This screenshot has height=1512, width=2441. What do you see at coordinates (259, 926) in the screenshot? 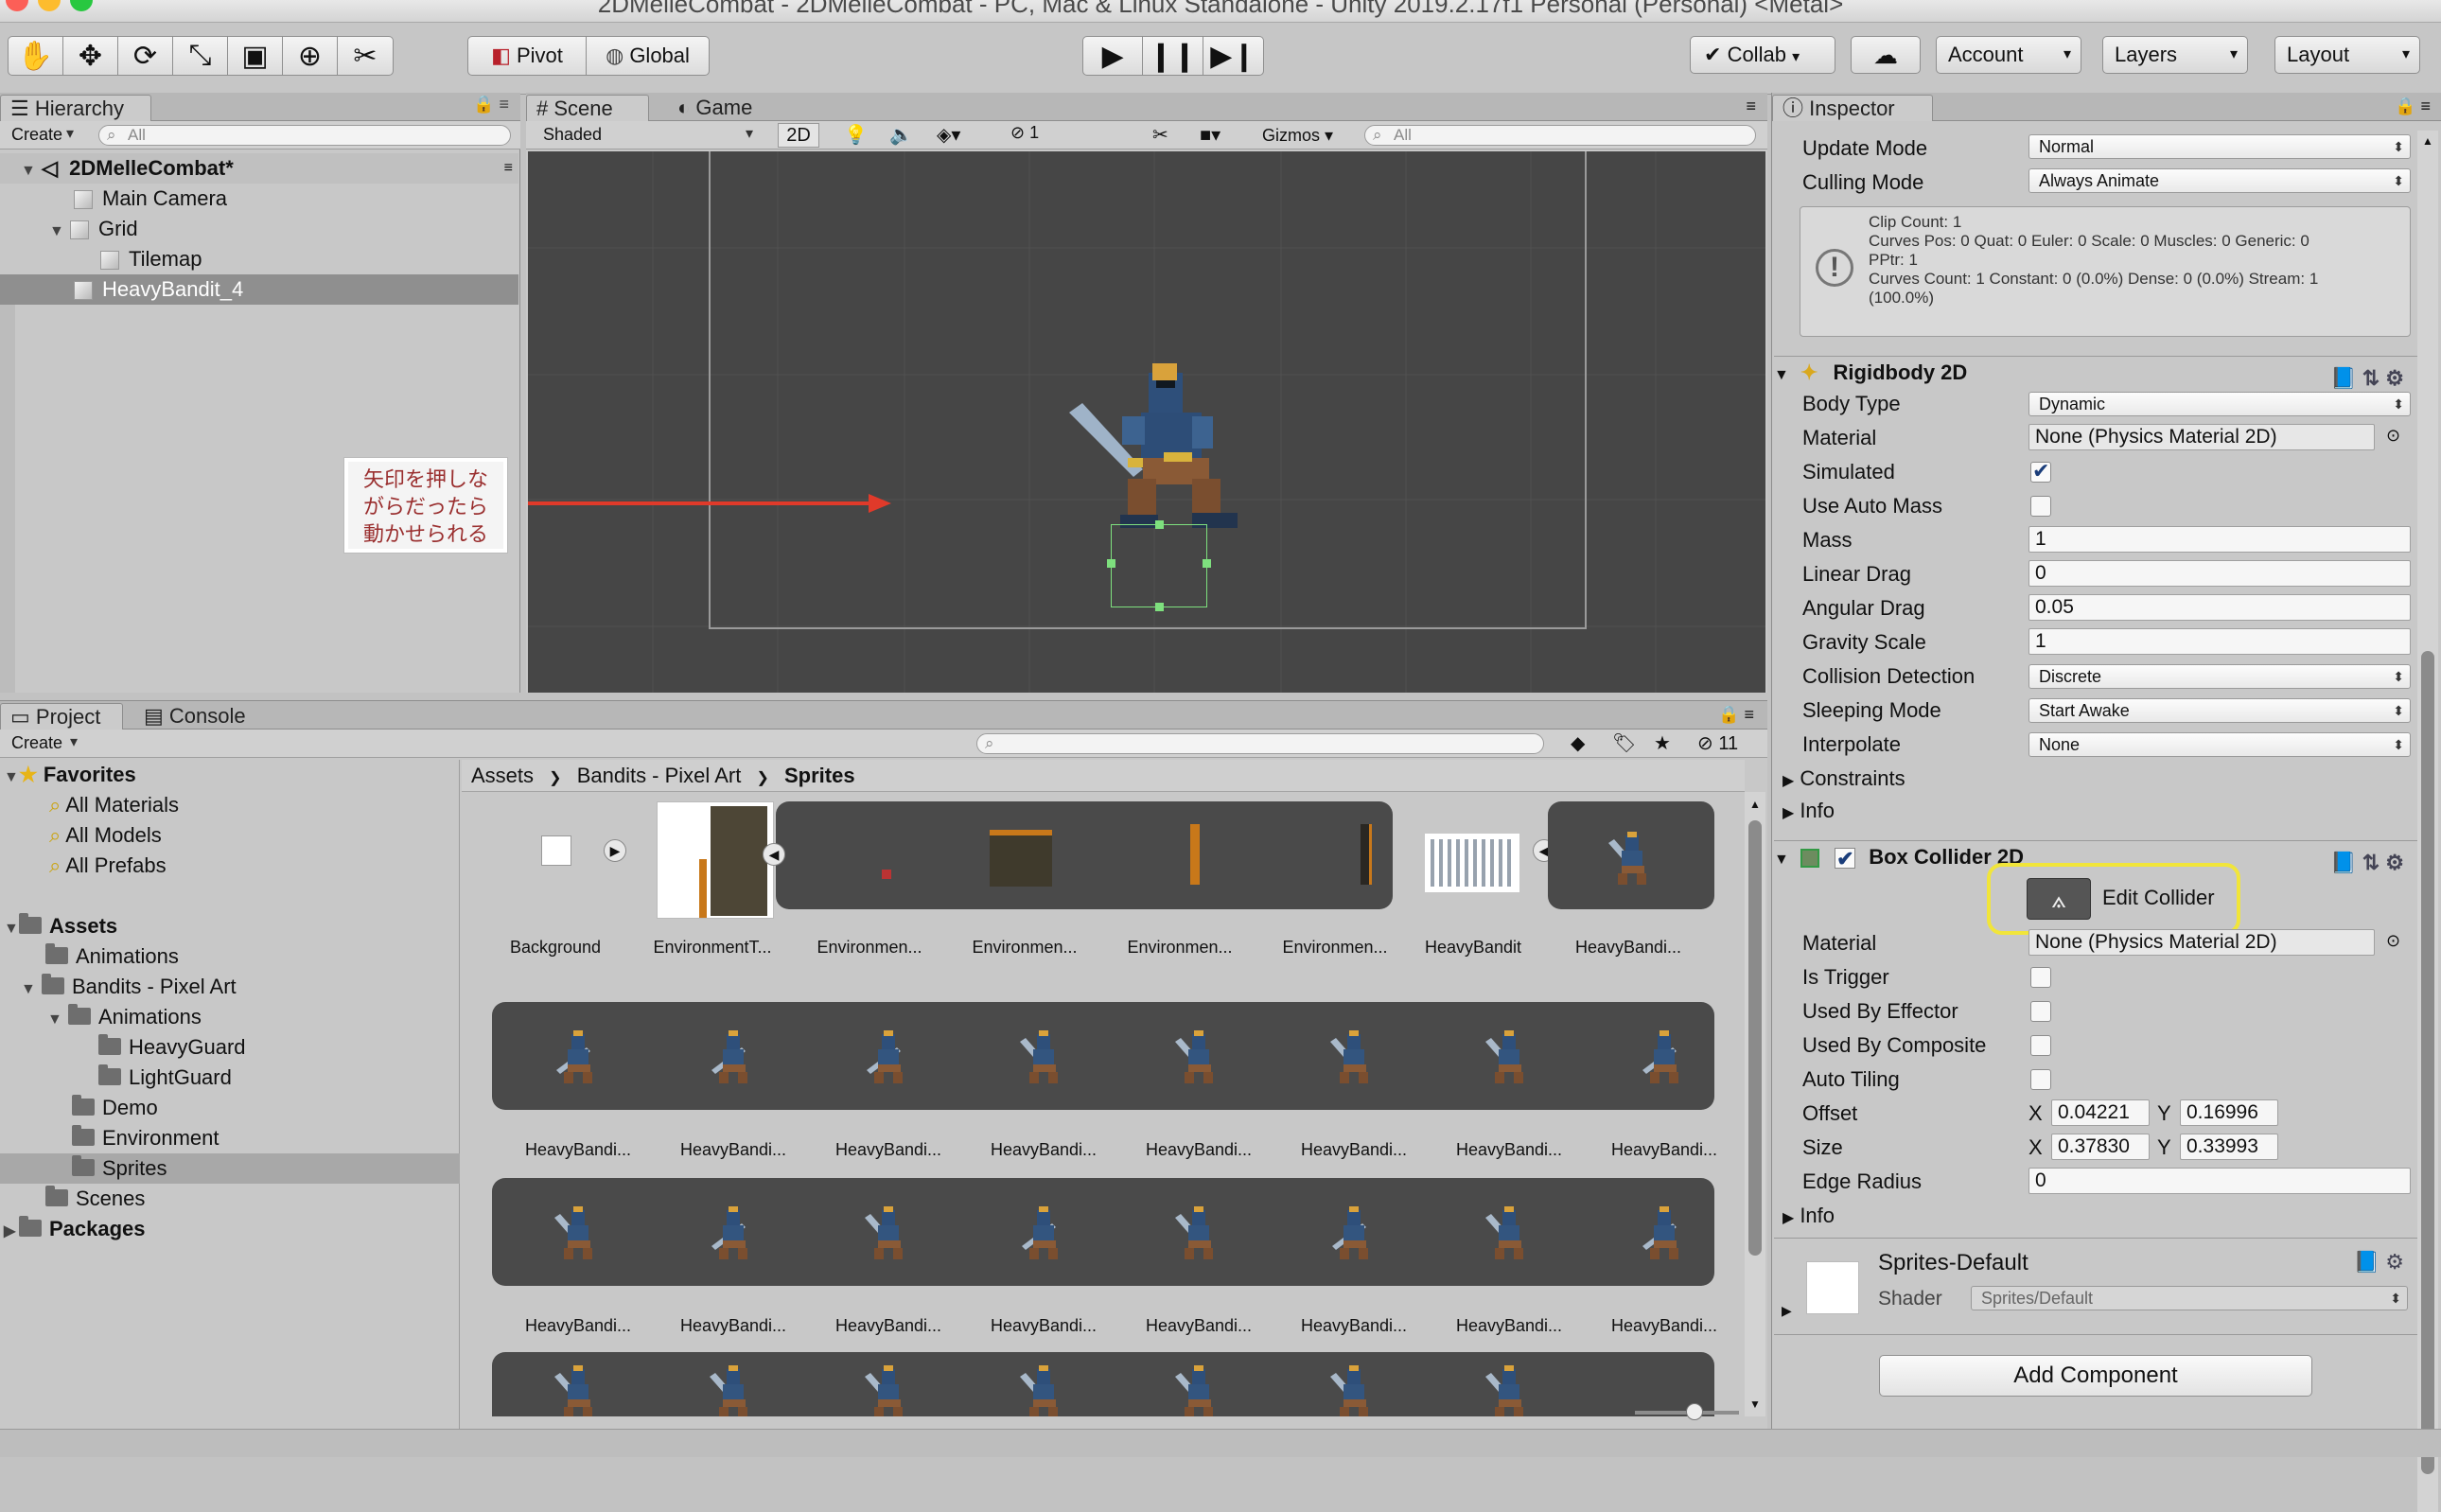
I see `assets-folder: ▼ Assets` at bounding box center [259, 926].